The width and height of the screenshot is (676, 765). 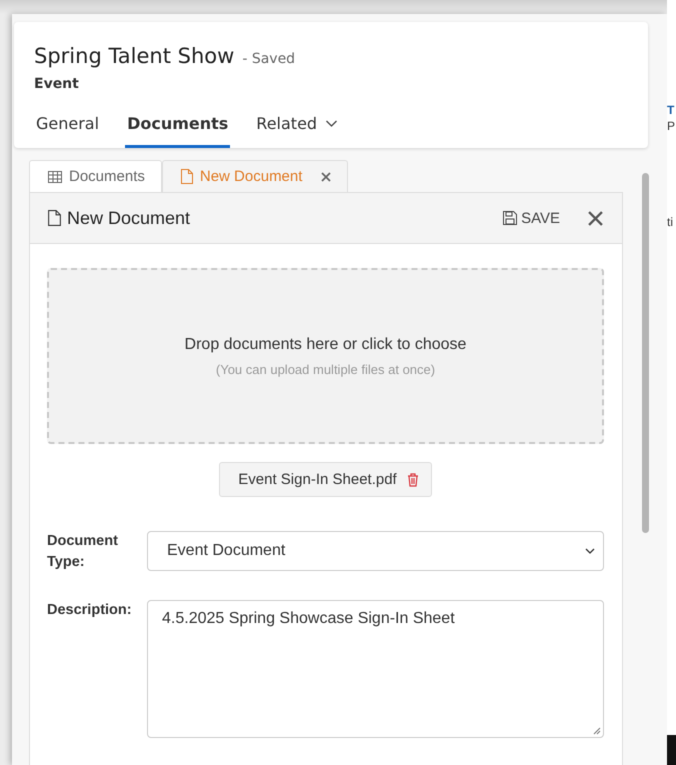 I want to click on background-text: P, so click(x=671, y=126).